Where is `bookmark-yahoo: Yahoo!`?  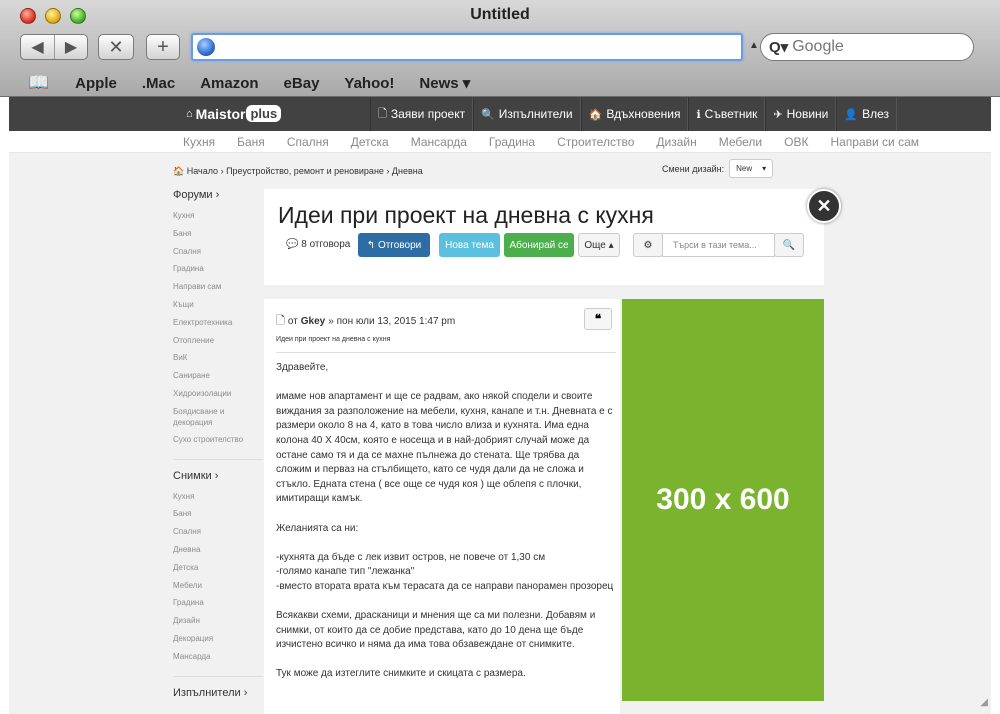
bookmark-yahoo: Yahoo! is located at coordinates (369, 83).